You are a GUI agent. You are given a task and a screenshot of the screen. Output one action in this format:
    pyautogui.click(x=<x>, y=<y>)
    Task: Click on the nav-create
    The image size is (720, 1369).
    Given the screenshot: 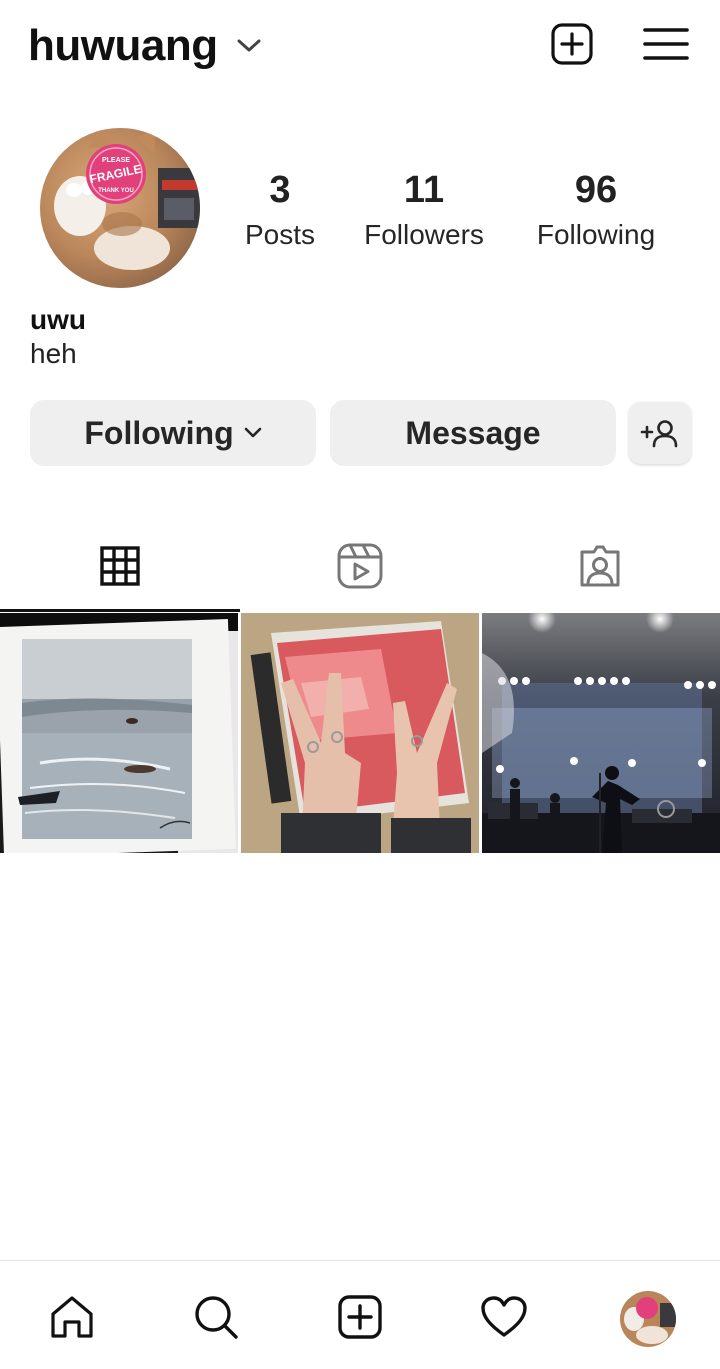 What is the action you would take?
    pyautogui.click(x=360, y=1317)
    